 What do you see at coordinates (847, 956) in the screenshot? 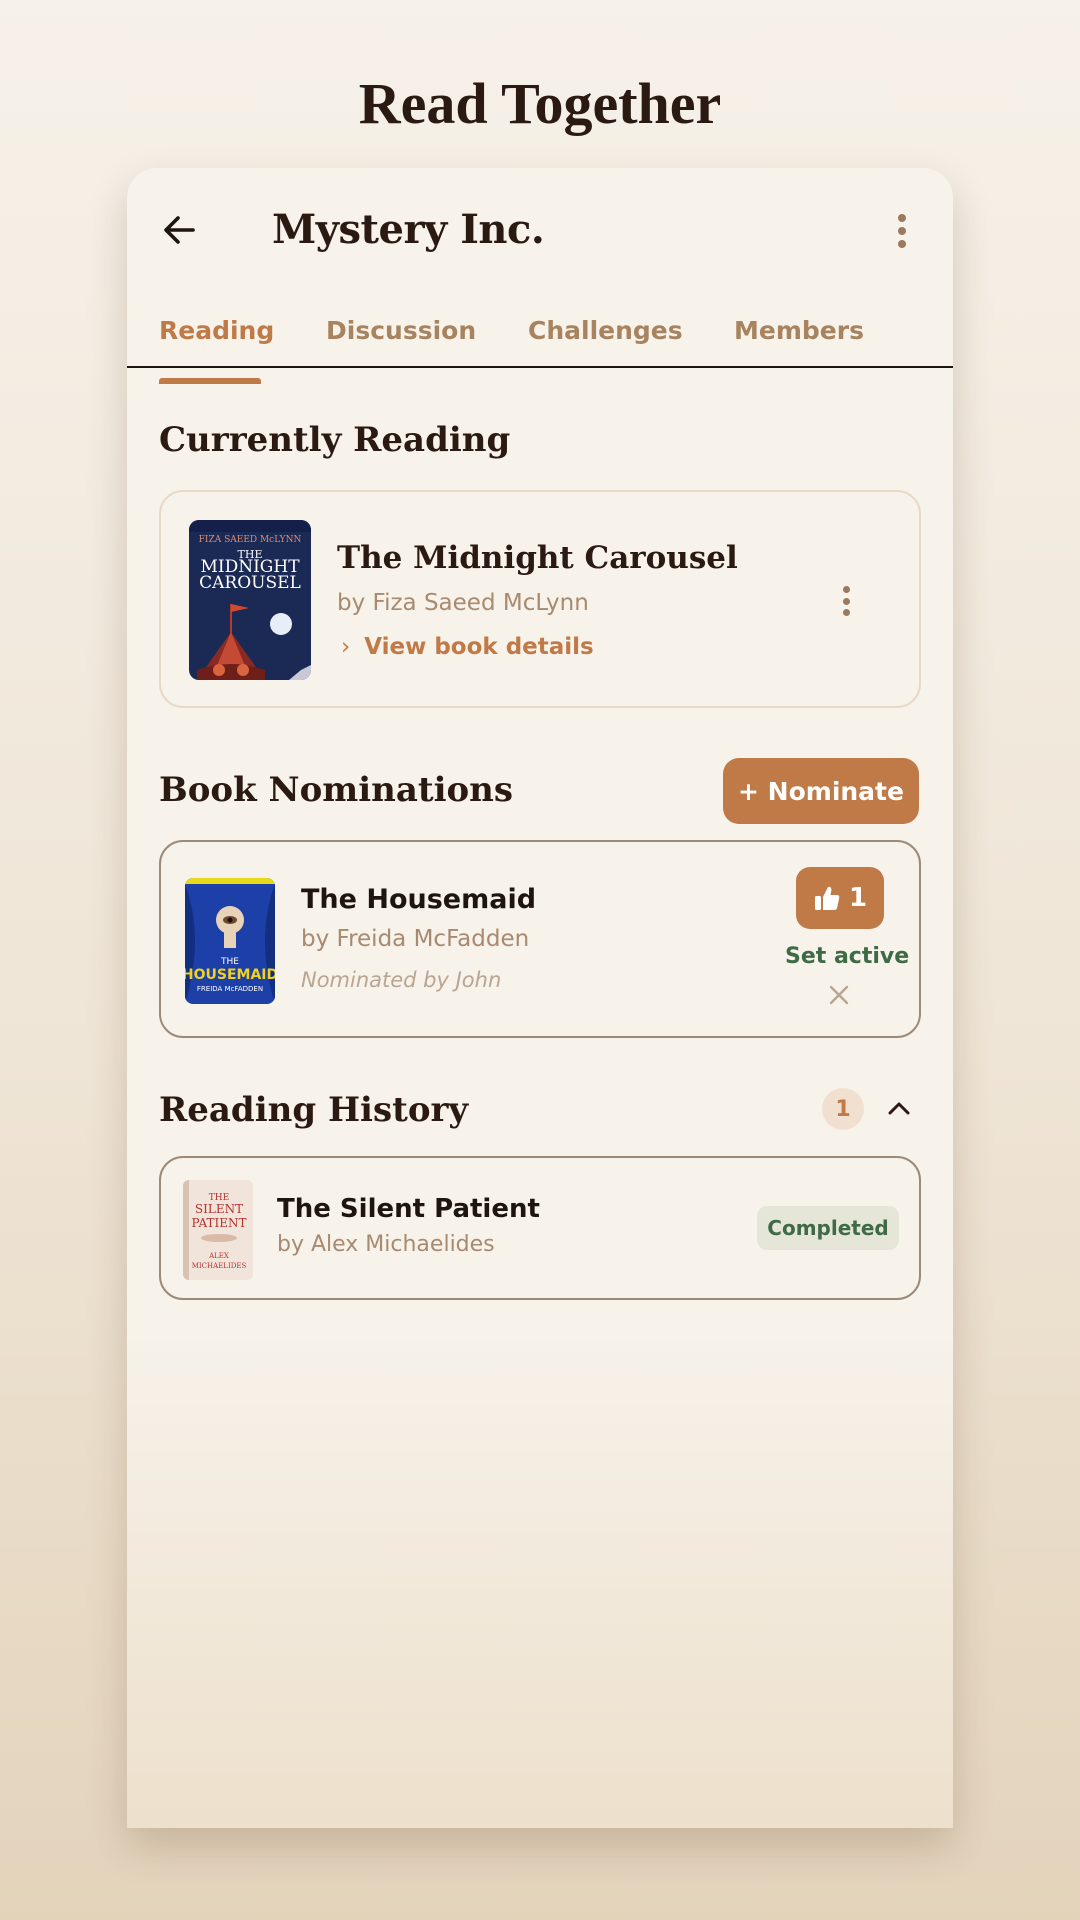
I see `set-active-button: Set active` at bounding box center [847, 956].